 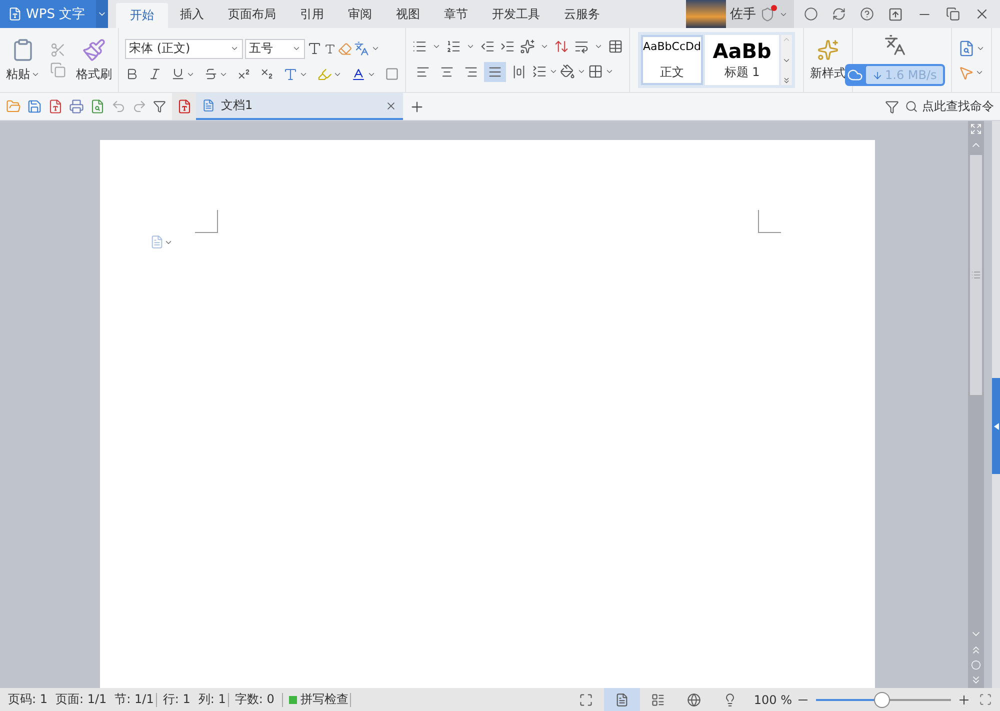 I want to click on font-size-field: 五号, so click(x=275, y=48).